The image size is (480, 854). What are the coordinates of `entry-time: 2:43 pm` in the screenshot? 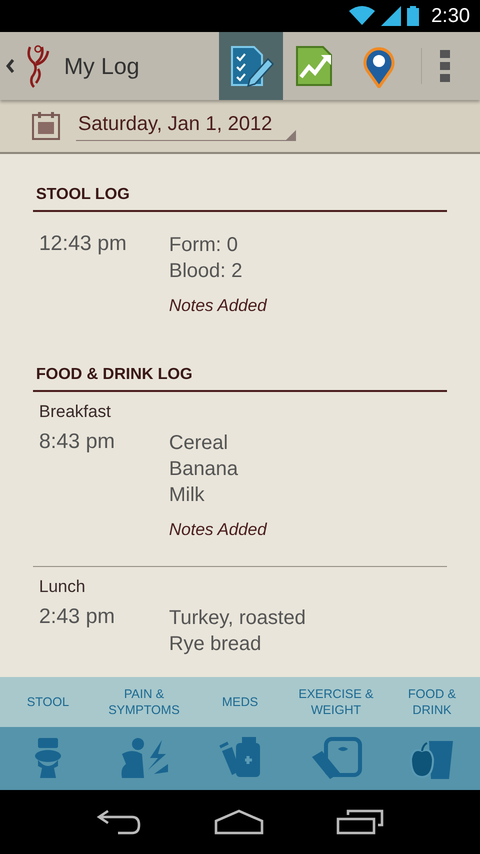 It's located at (77, 617).